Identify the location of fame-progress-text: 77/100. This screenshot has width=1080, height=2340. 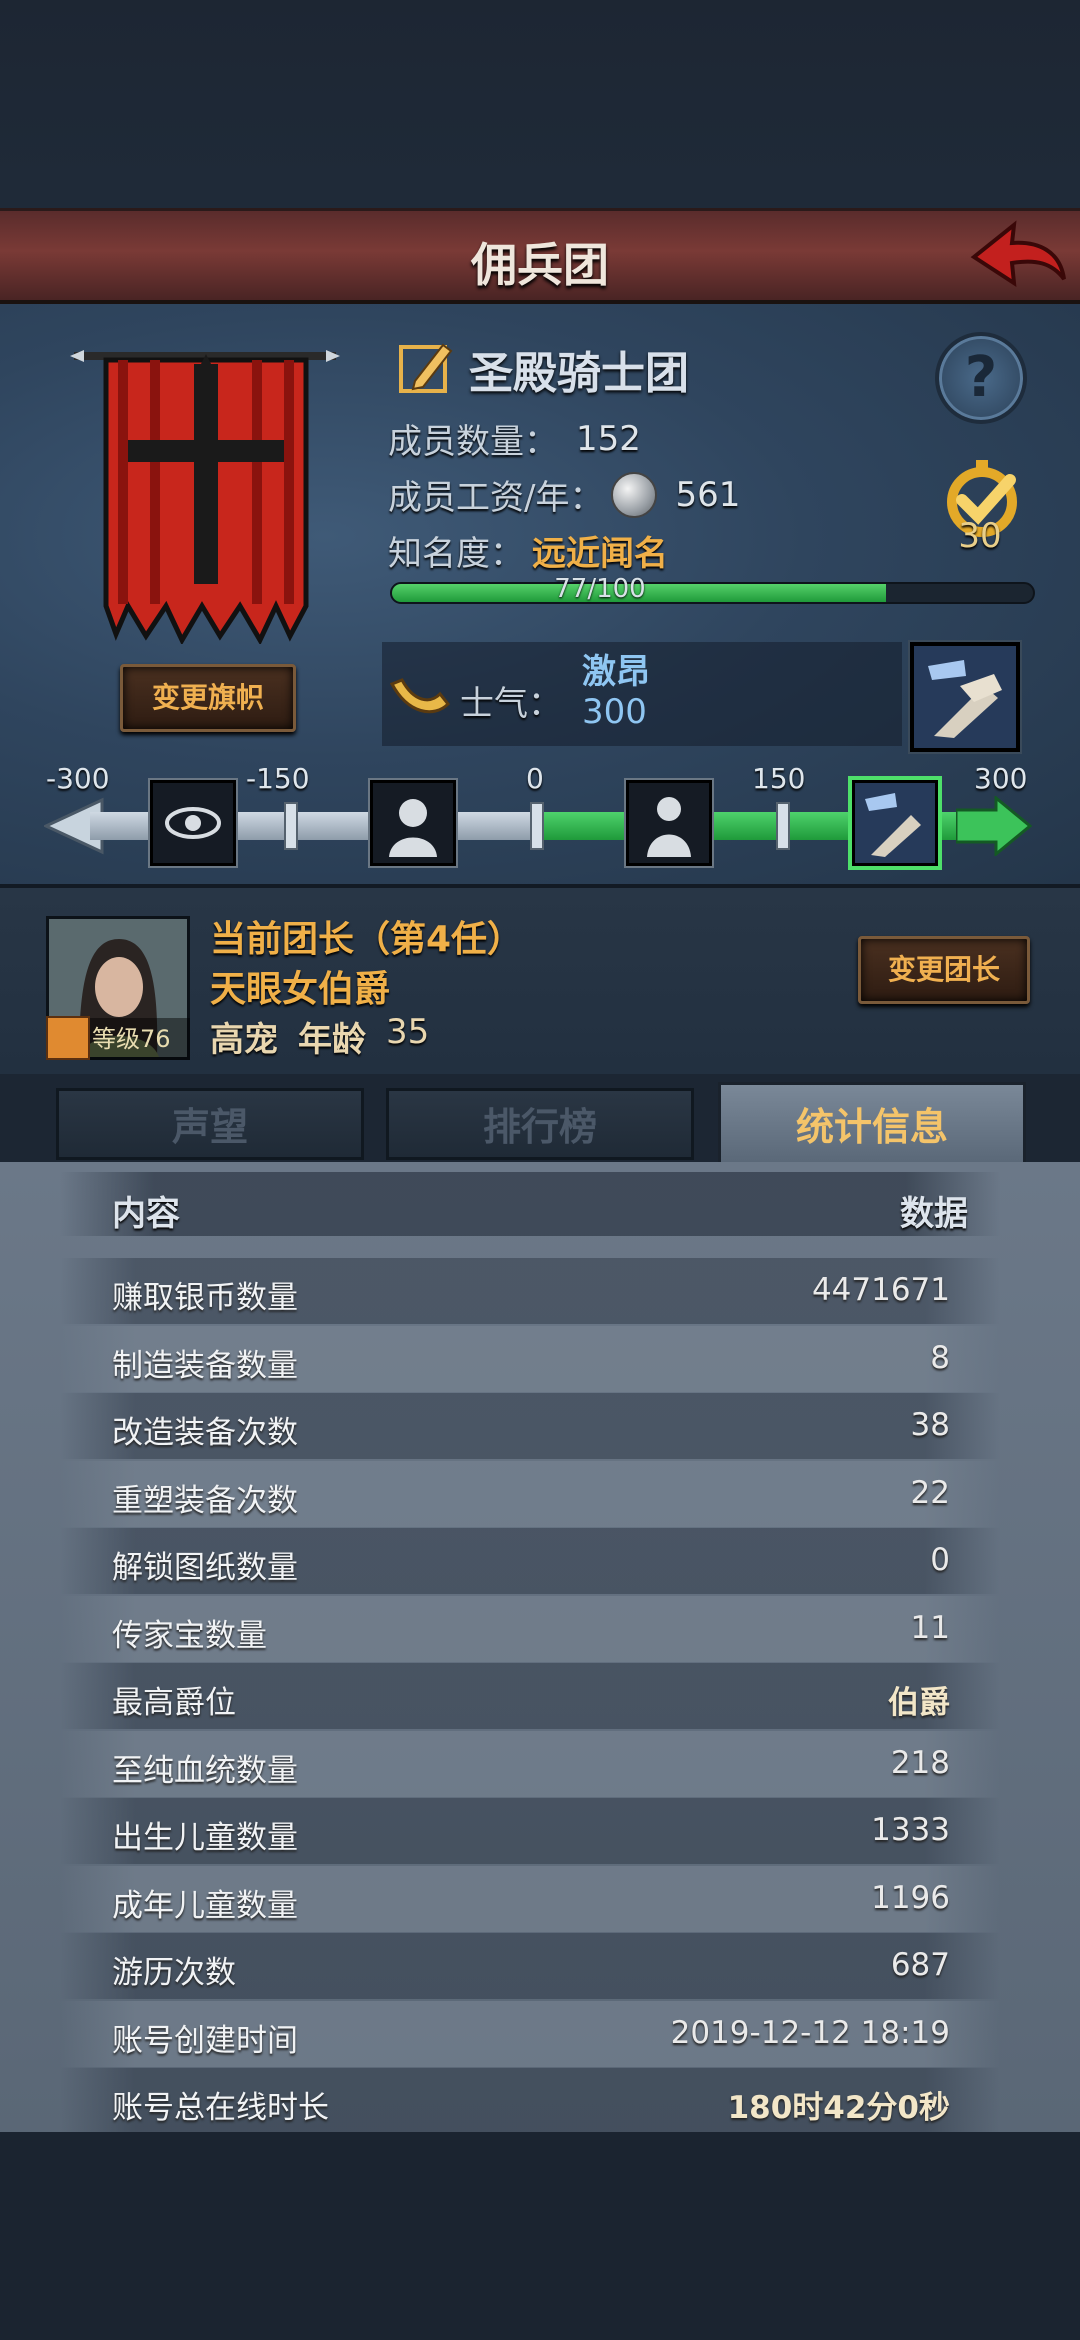
(600, 589).